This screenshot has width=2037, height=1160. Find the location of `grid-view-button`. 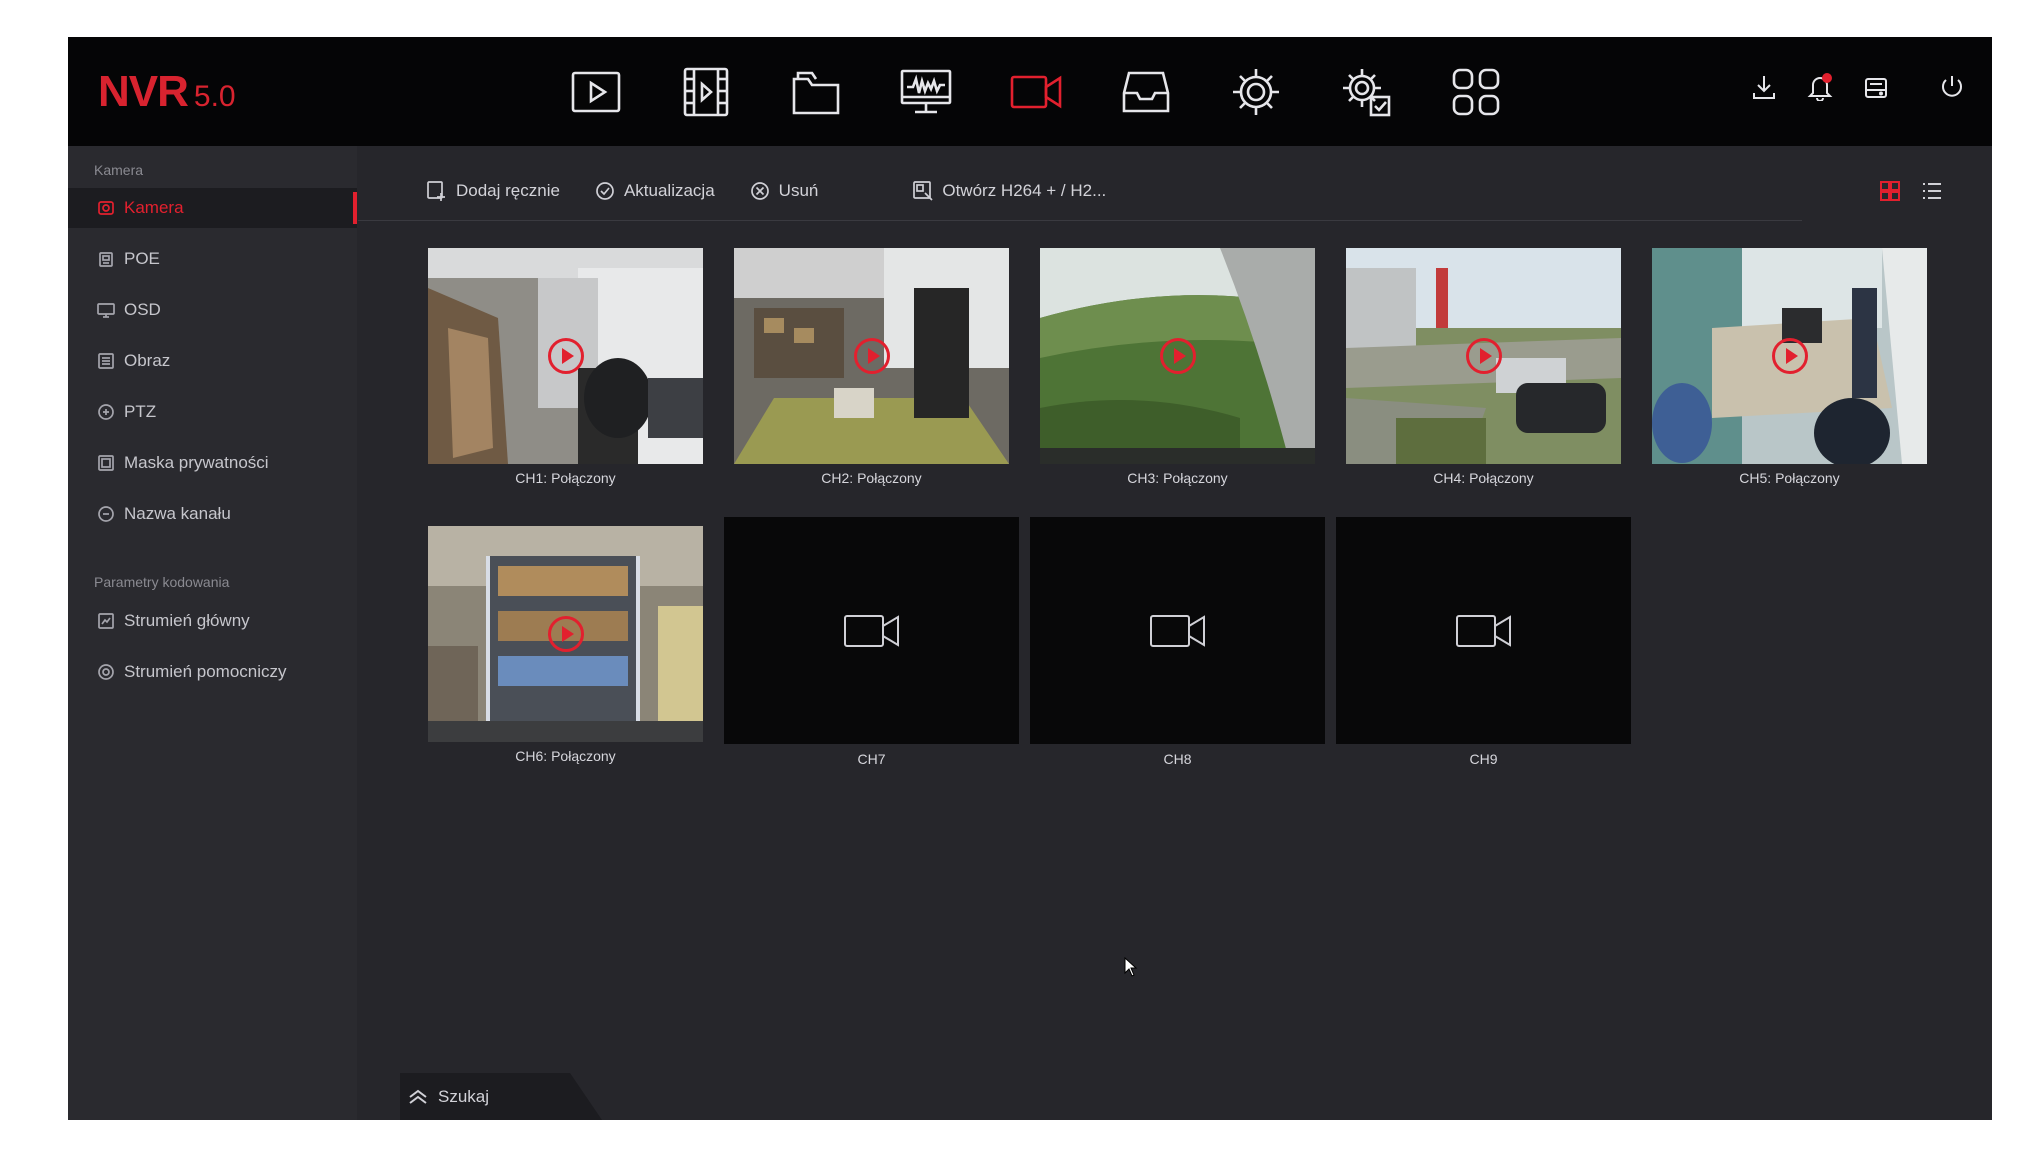

grid-view-button is located at coordinates (1891, 192).